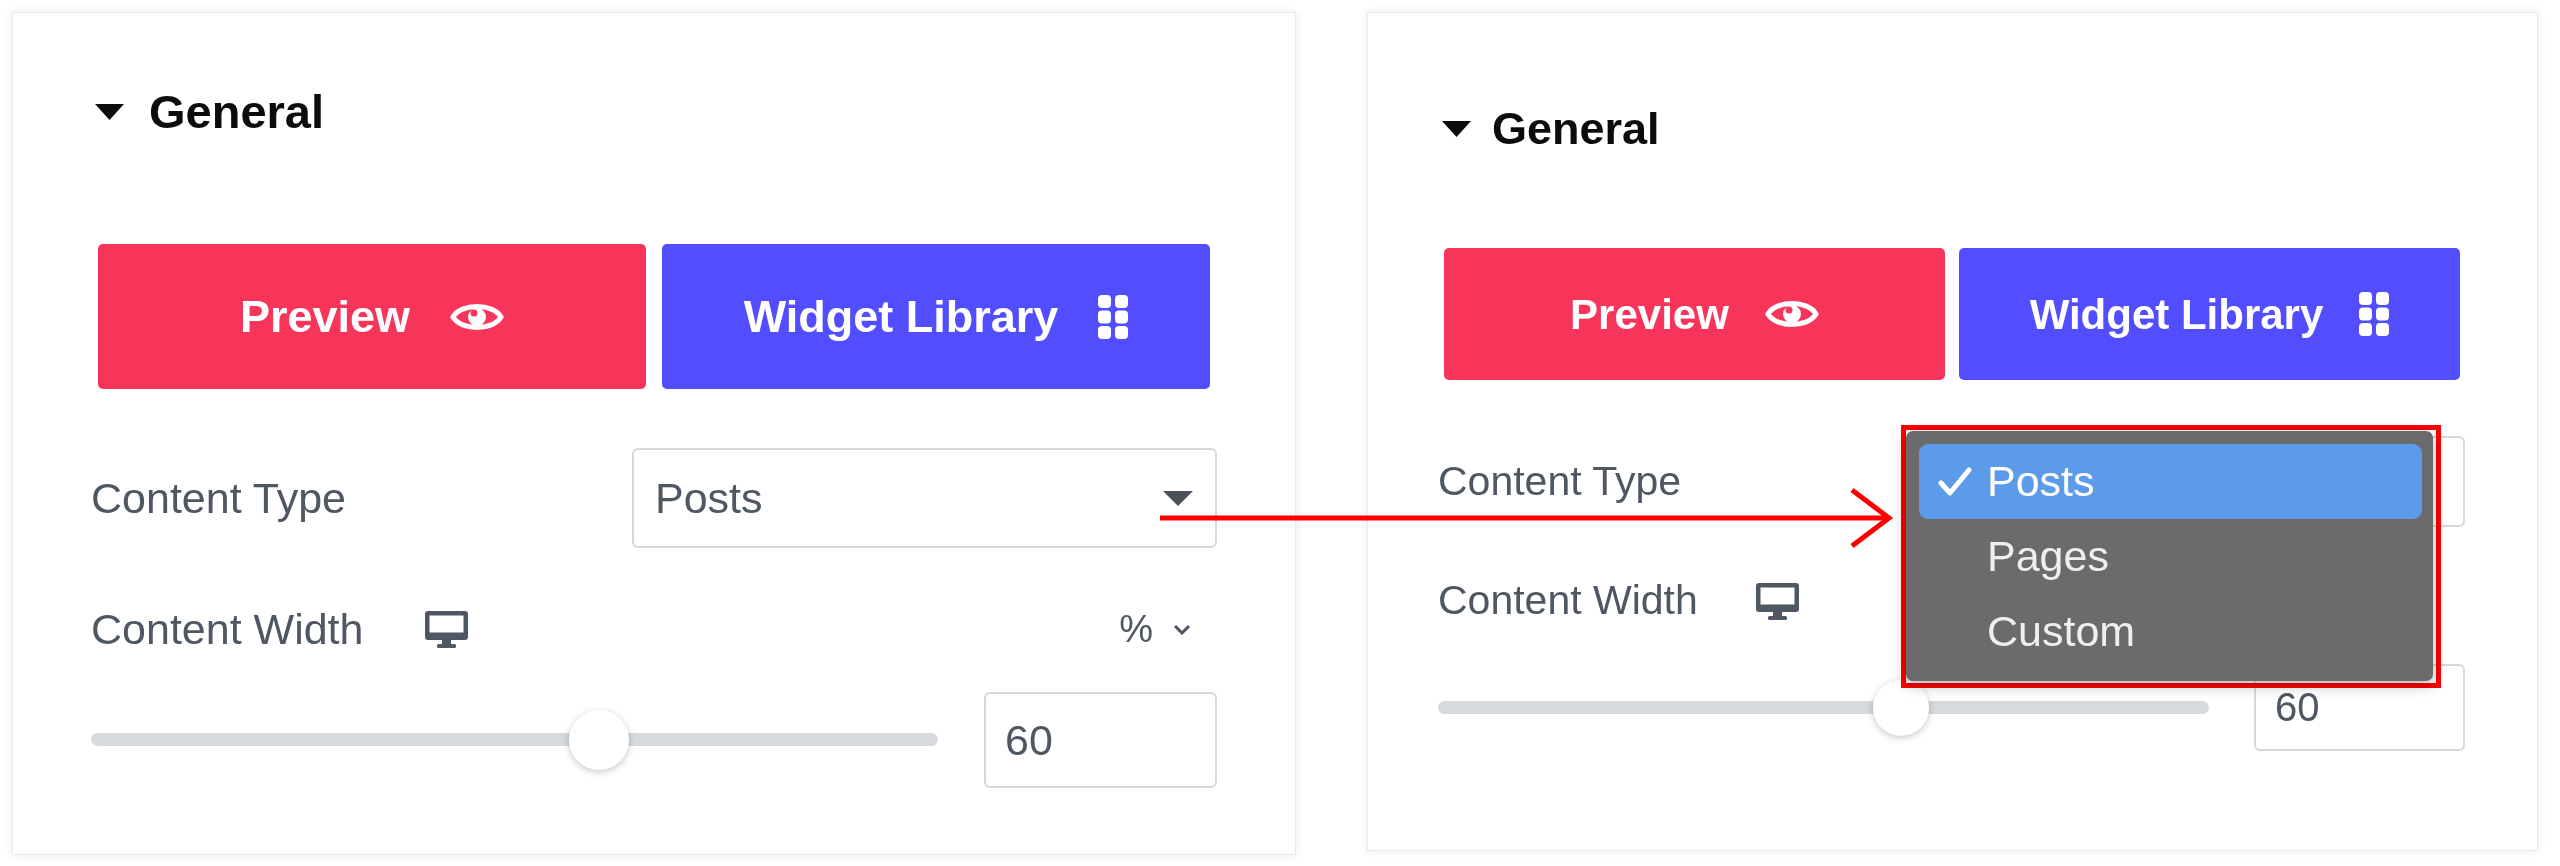 The height and width of the screenshot is (866, 2560). What do you see at coordinates (2170, 481) in the screenshot?
I see `menu-option: Posts` at bounding box center [2170, 481].